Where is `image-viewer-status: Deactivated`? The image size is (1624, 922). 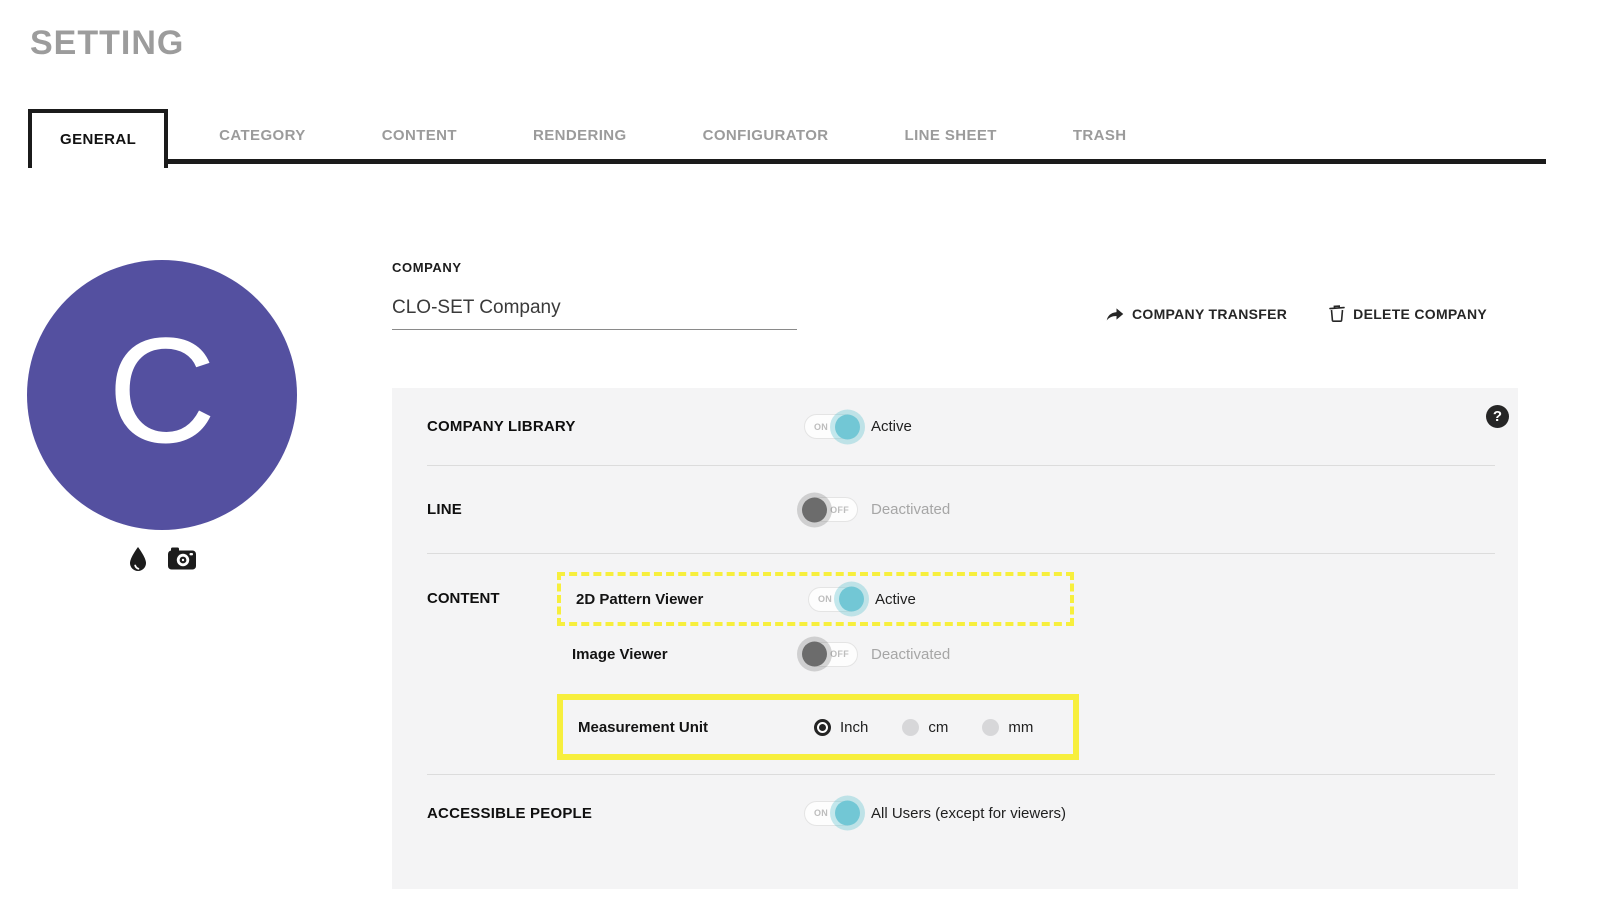
image-viewer-status: Deactivated is located at coordinates (911, 654).